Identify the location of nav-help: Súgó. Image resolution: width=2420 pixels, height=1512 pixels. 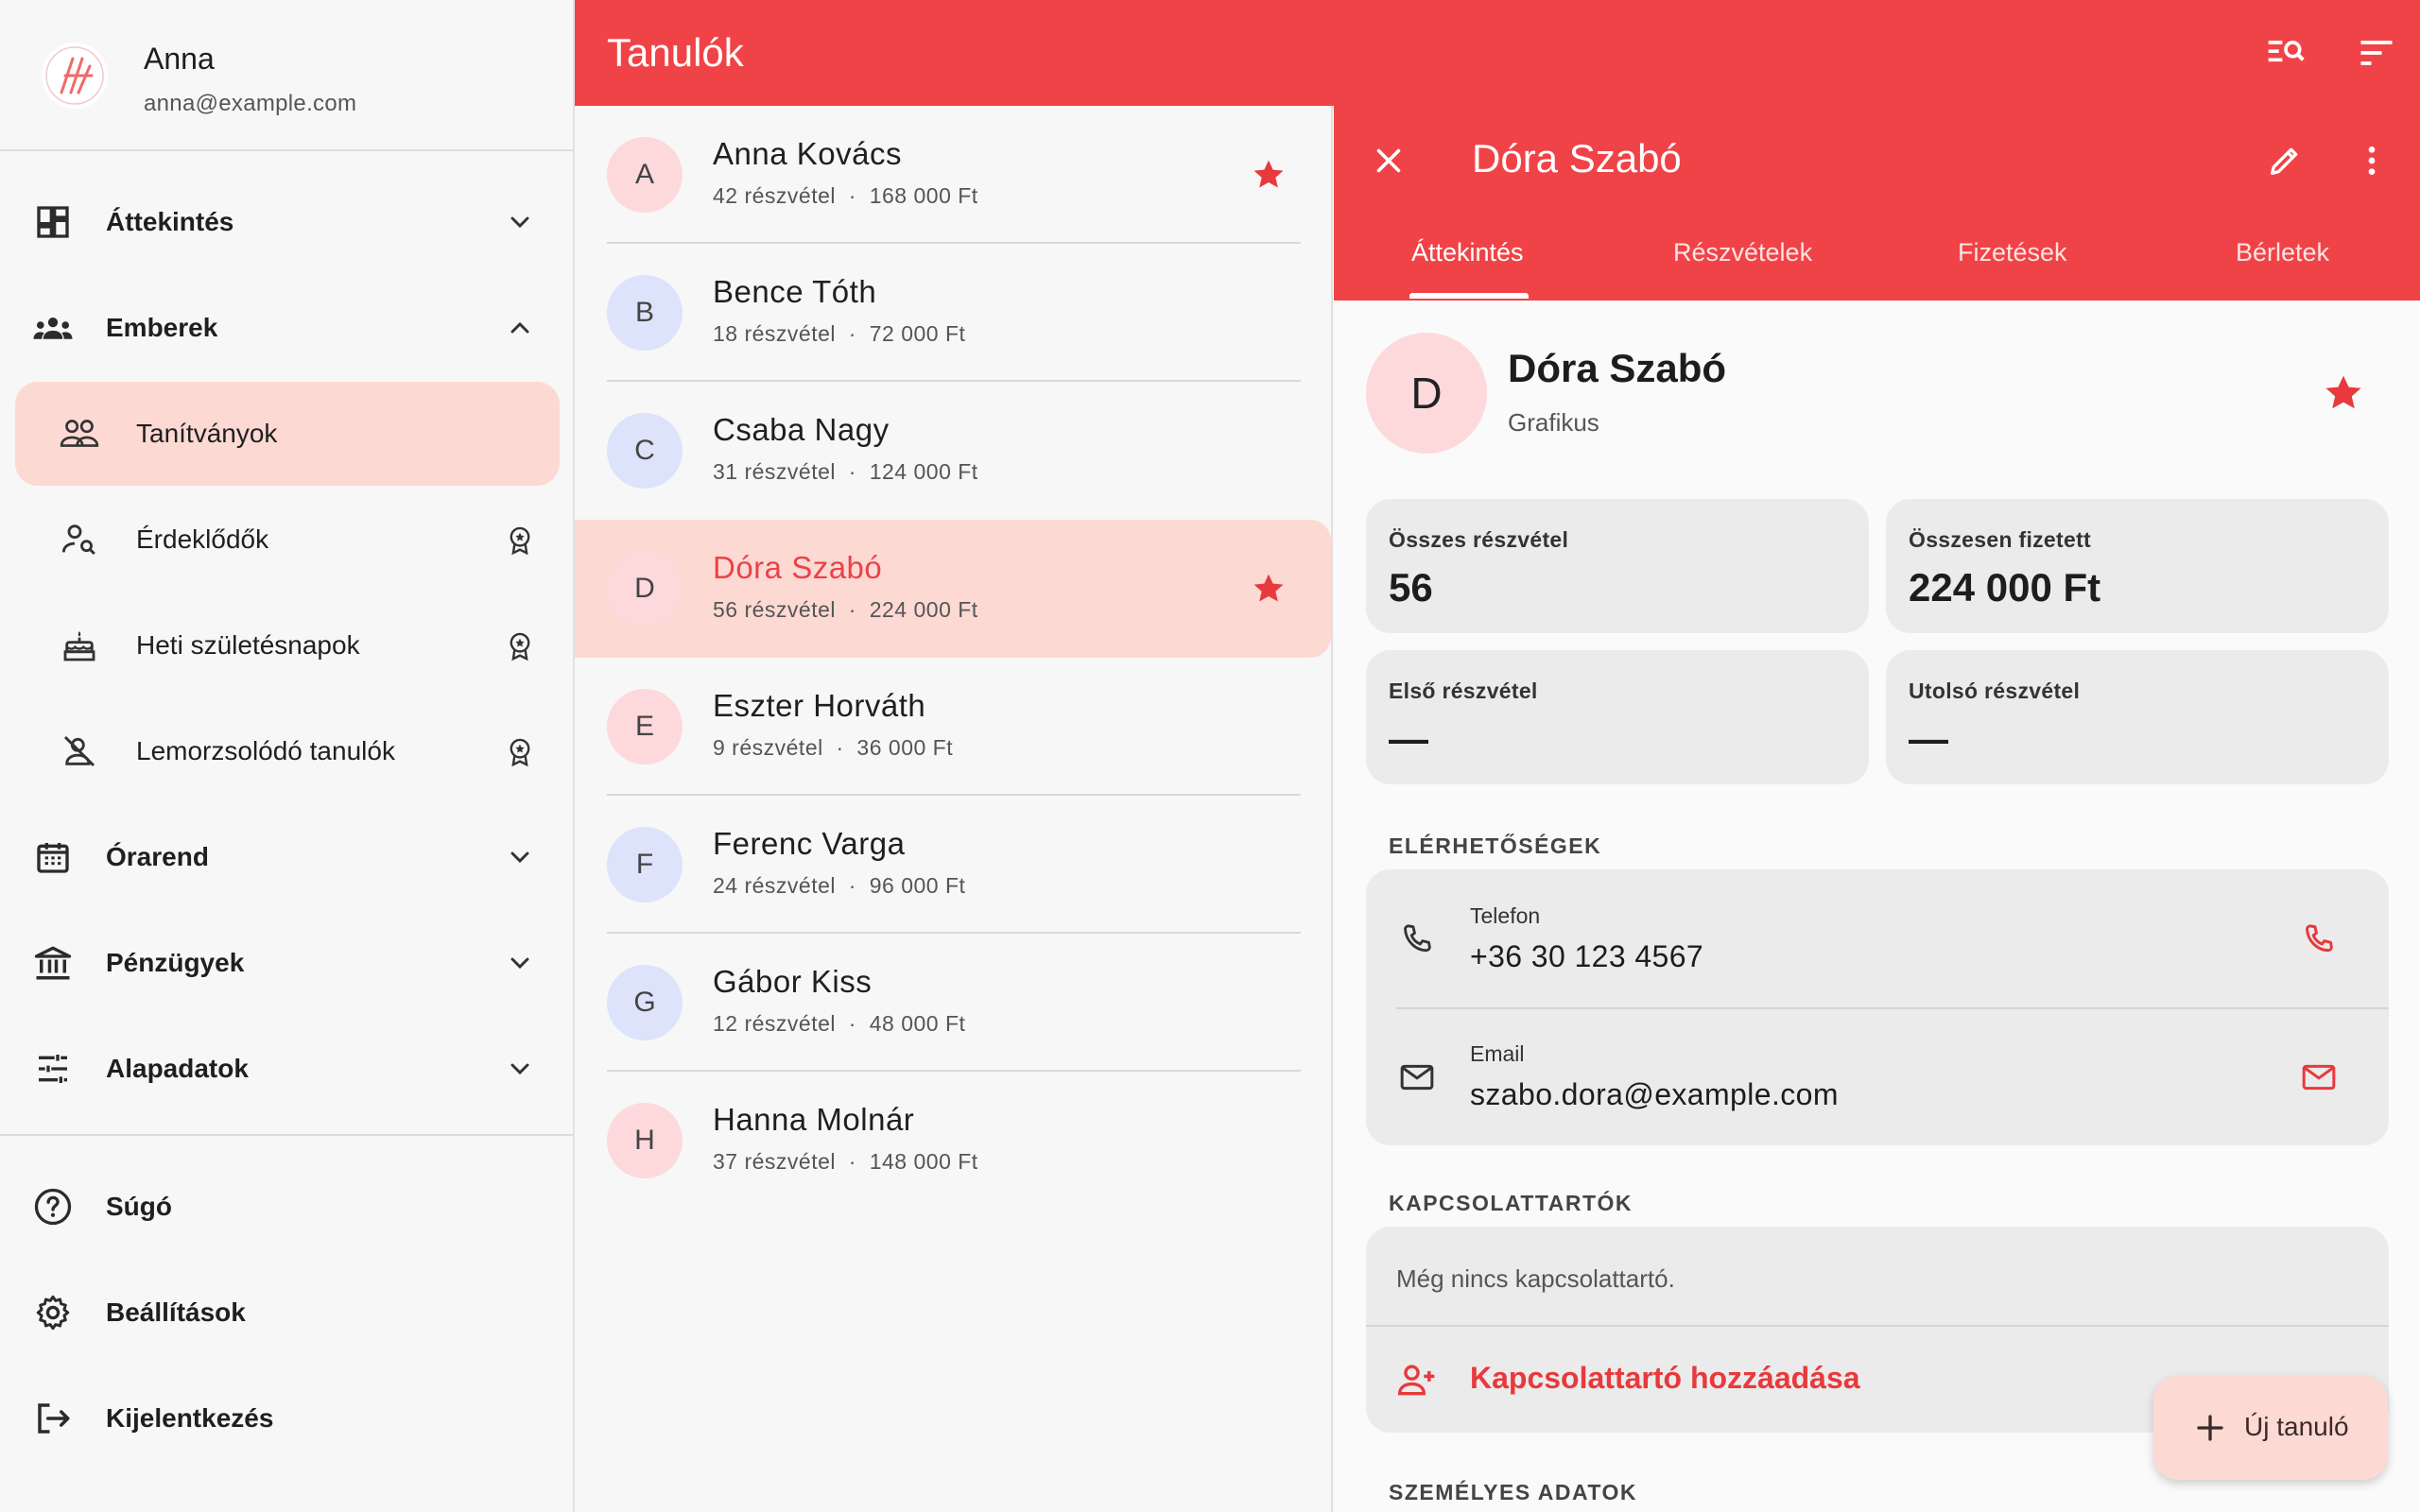
(286, 1207).